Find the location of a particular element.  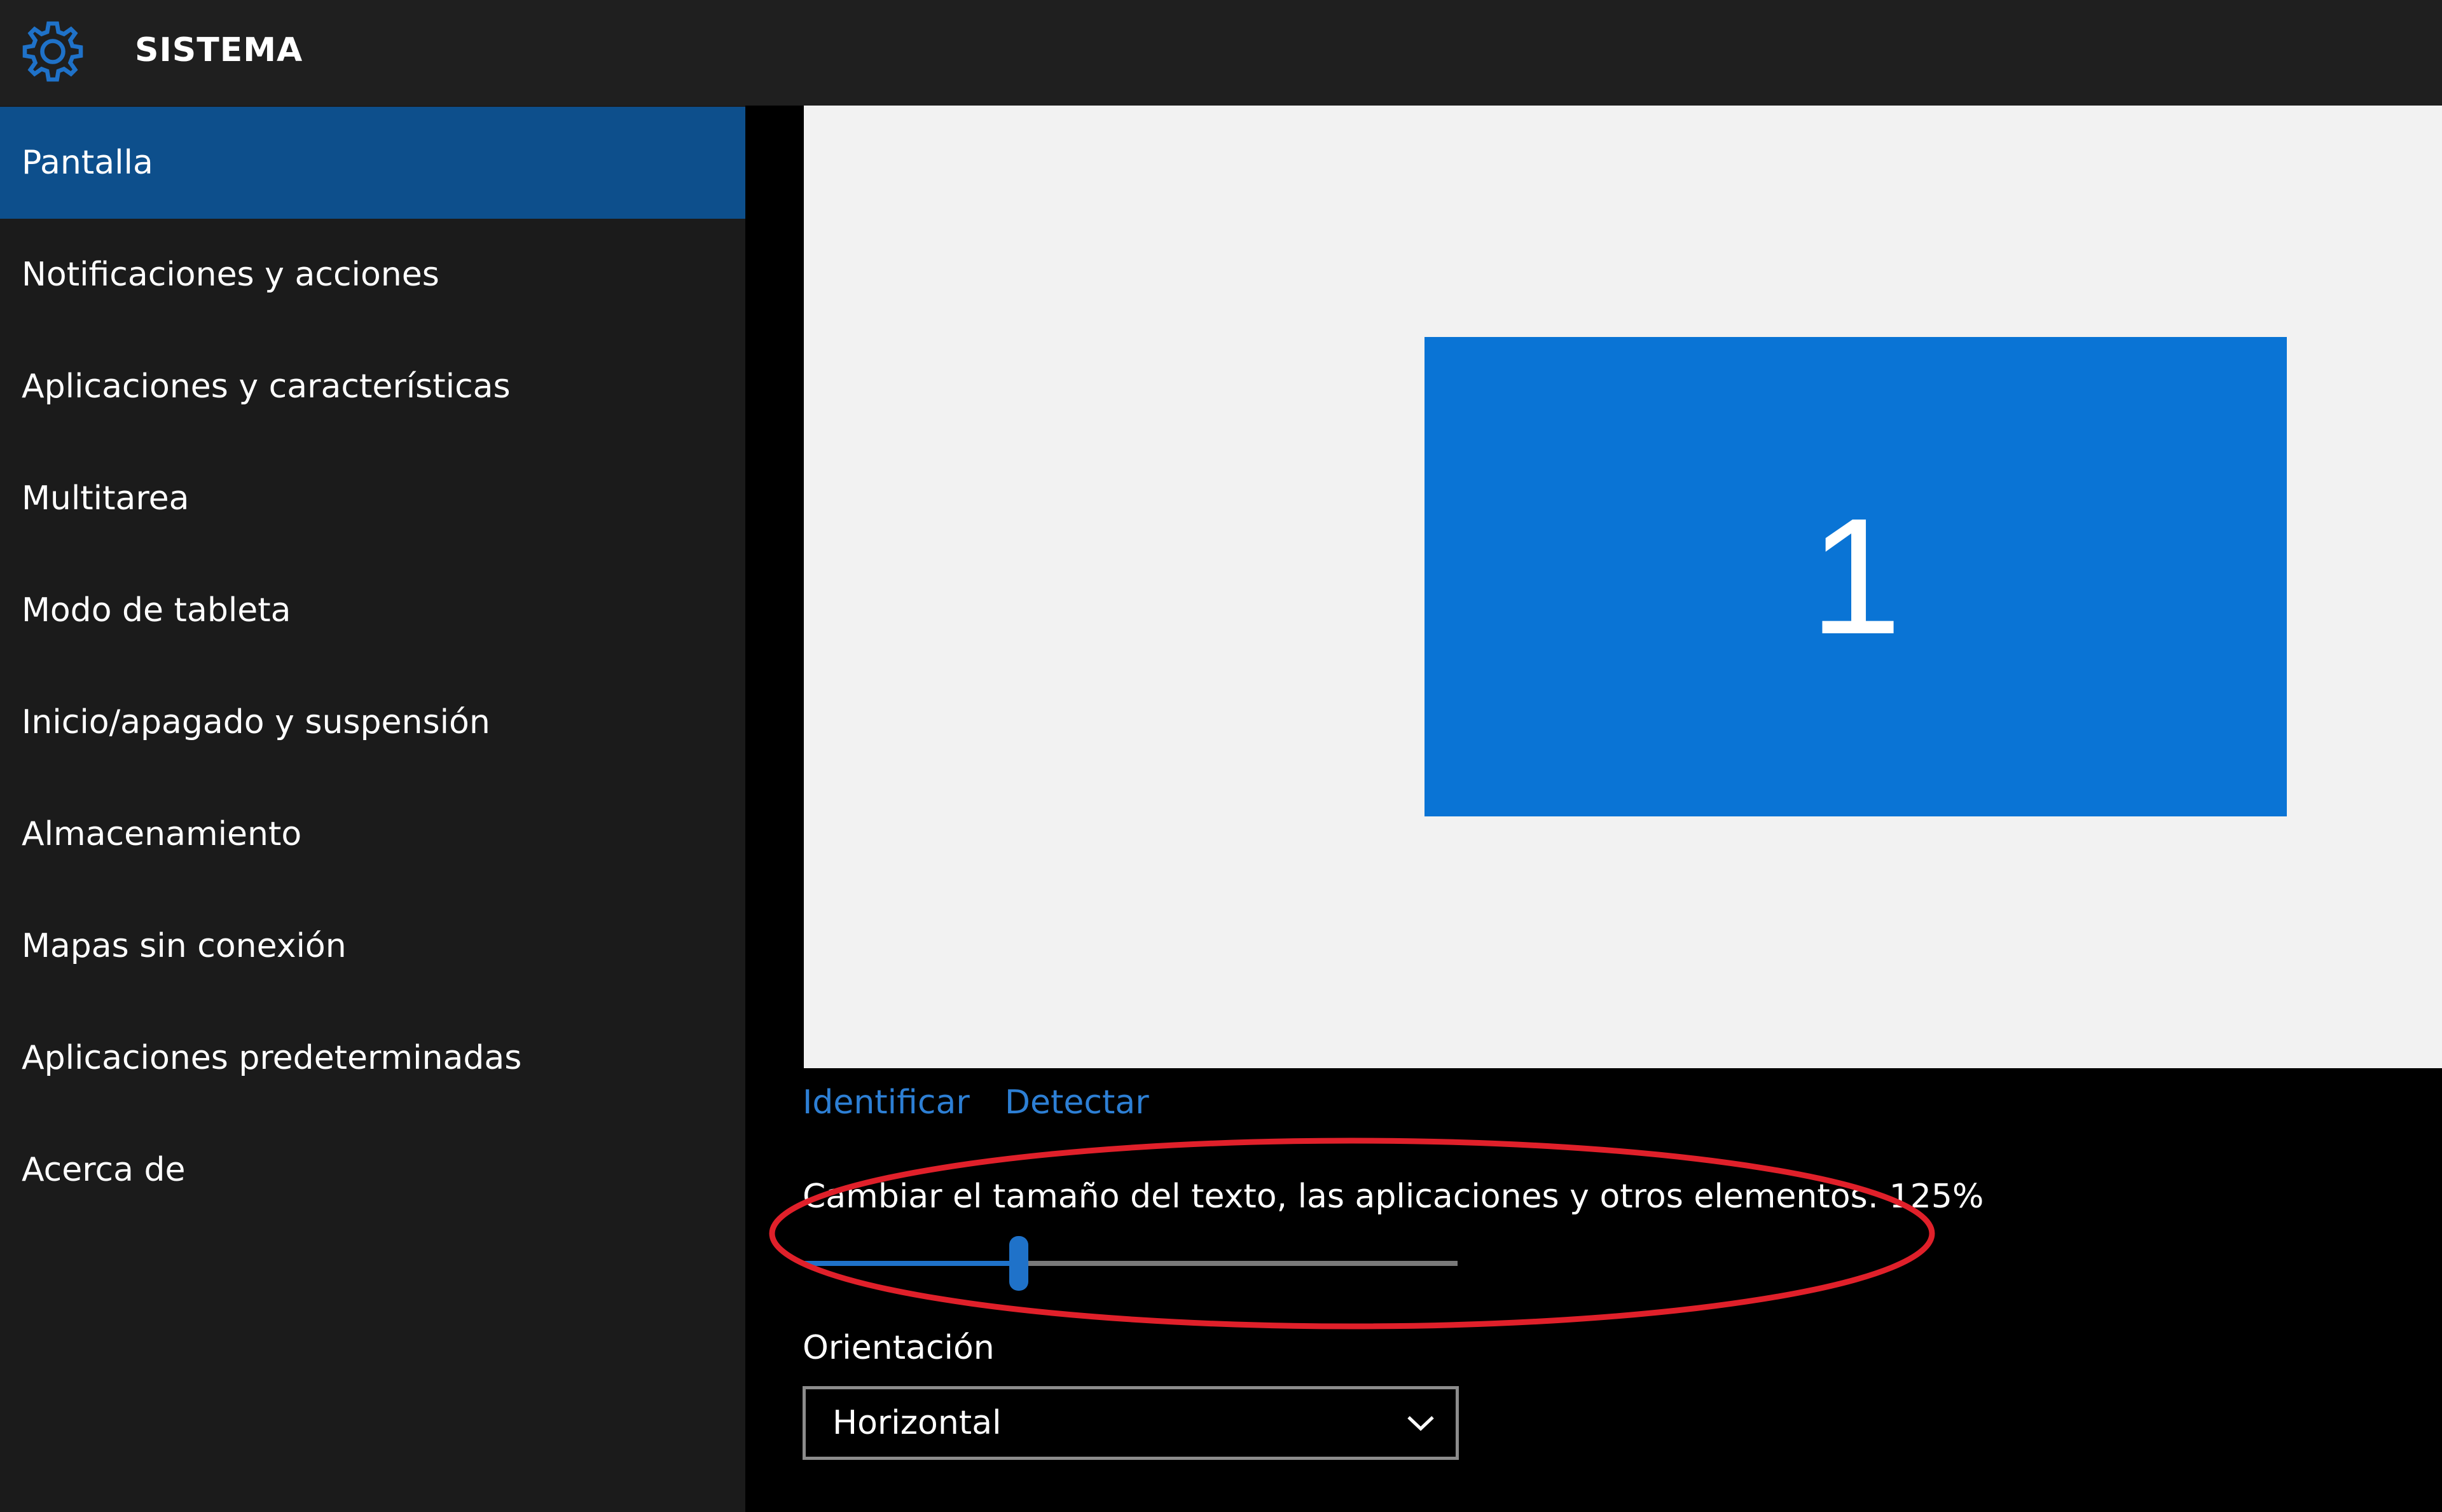

sidebar-item-aplicaciones: Aplicaciones y características is located at coordinates (372, 387).